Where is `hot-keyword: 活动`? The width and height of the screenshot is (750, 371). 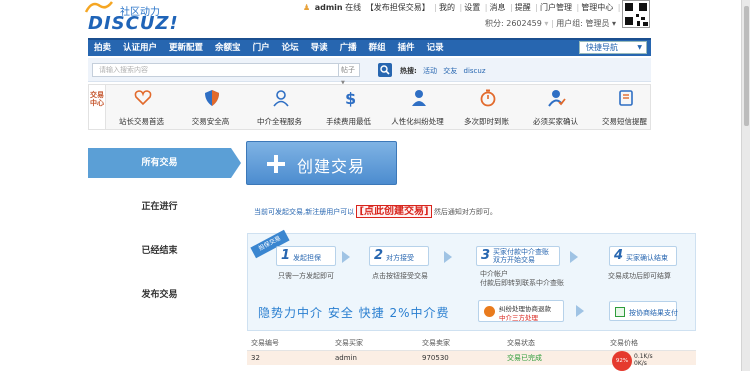 hot-keyword: 活动 is located at coordinates (430, 71).